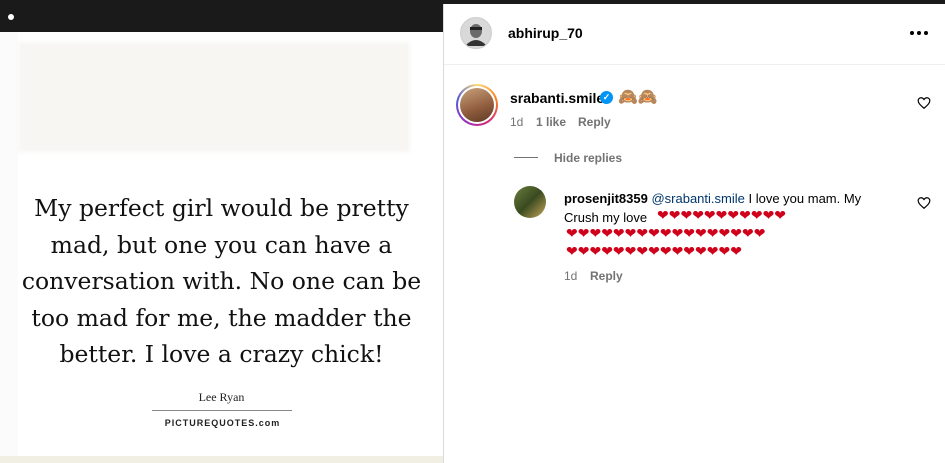  Describe the element at coordinates (221, 317) in the screenshot. I see `quote-line: too mad for me, the madder the` at that location.